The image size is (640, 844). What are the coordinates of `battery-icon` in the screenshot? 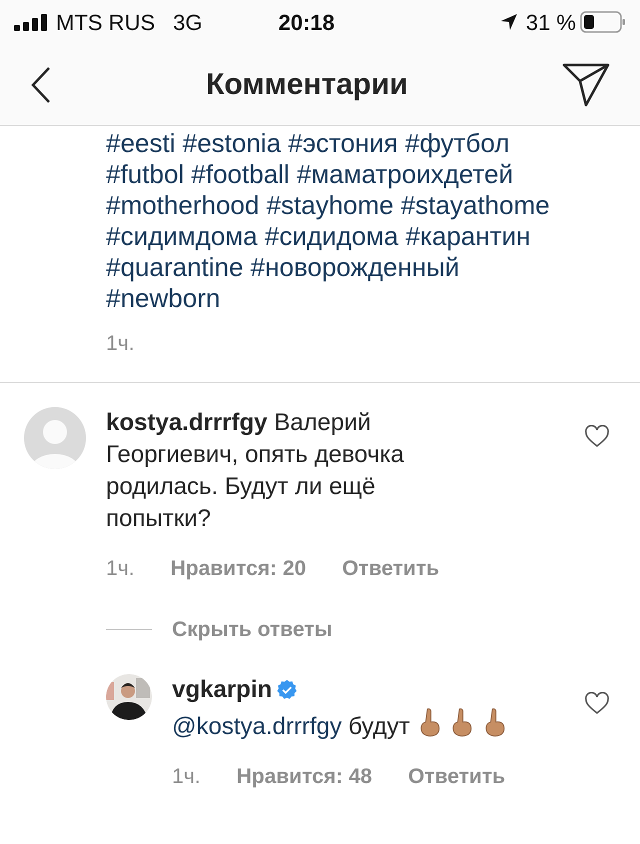 It's located at (603, 22).